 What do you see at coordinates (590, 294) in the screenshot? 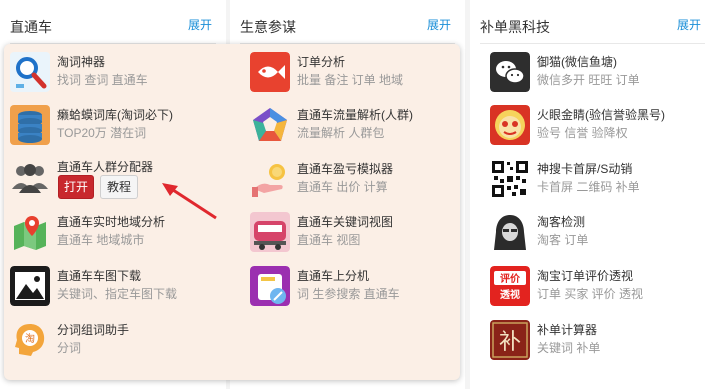
I see `tool-desc: 订单 买家 评价 透视` at bounding box center [590, 294].